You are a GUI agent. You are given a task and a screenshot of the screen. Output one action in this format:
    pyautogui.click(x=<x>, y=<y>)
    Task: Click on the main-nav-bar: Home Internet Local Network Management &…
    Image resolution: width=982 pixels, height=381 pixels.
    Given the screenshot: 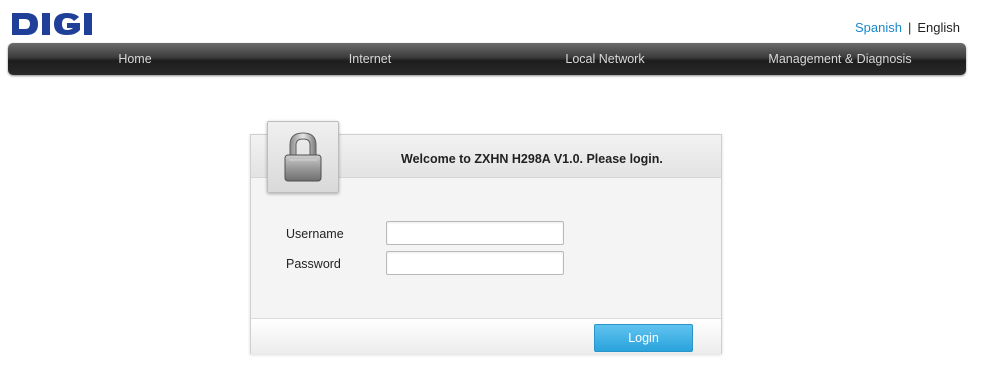 What is the action you would take?
    pyautogui.click(x=487, y=59)
    